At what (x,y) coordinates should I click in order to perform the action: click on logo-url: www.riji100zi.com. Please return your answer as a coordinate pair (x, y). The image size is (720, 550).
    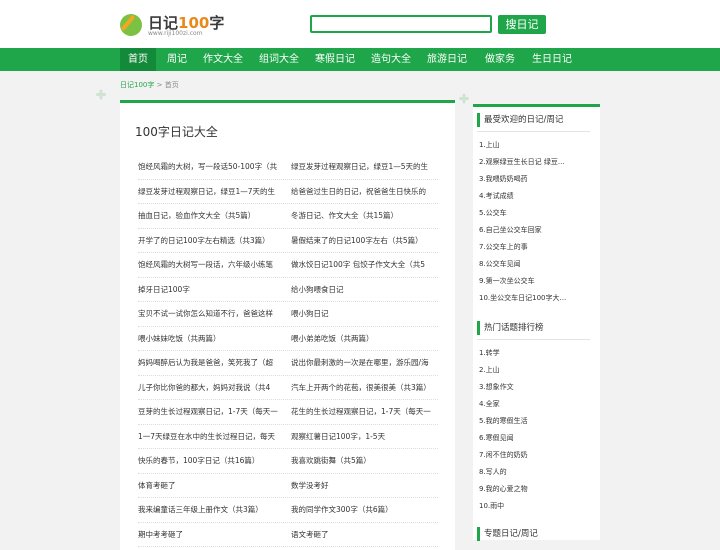
    Looking at the image, I should click on (175, 33).